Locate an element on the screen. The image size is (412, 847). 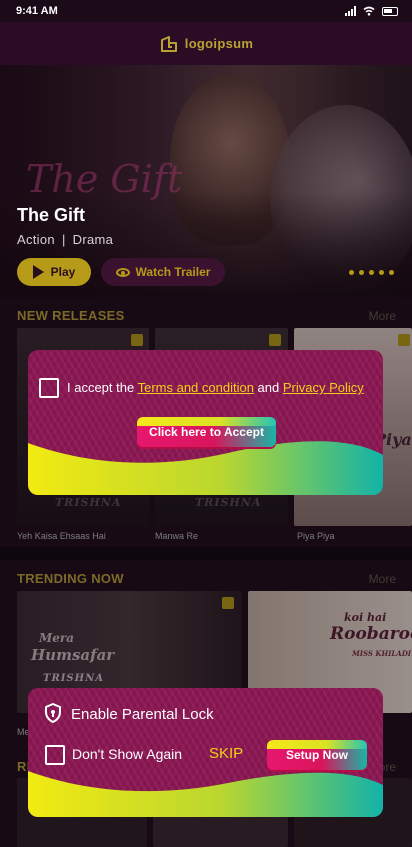
play-icon is located at coordinates (38, 272).